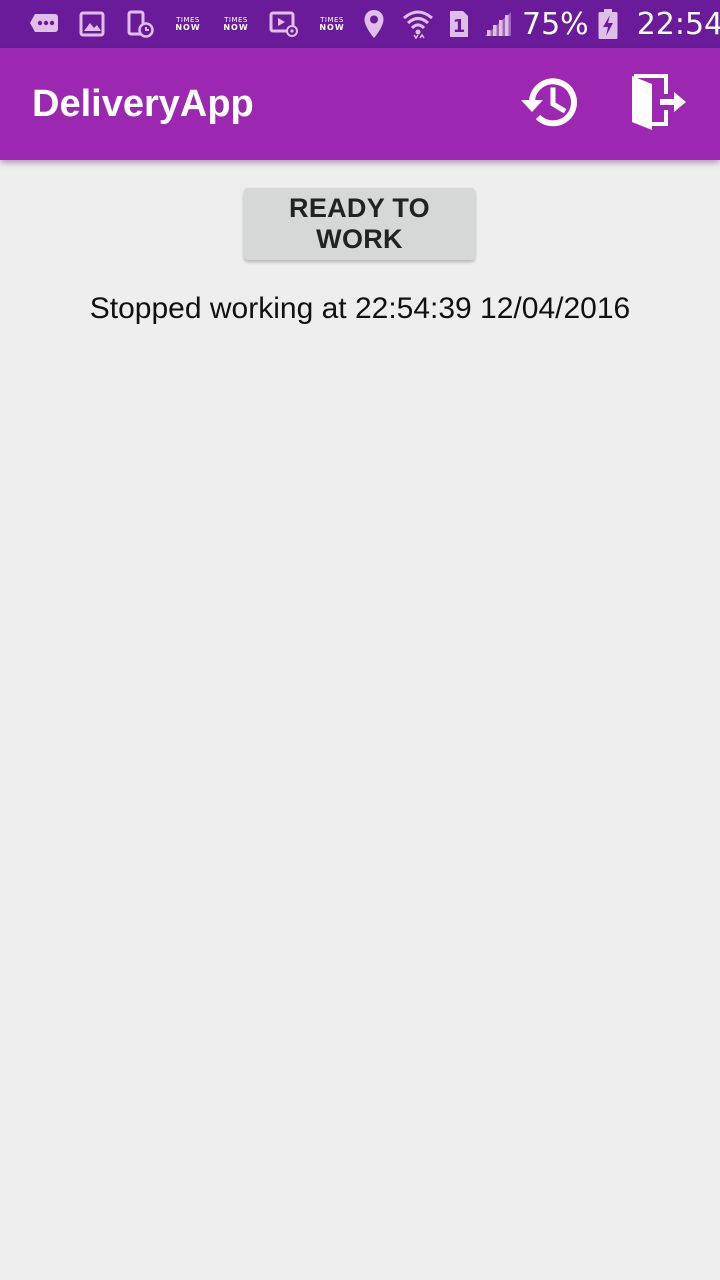 This screenshot has height=1280, width=720. What do you see at coordinates (498, 24) in the screenshot?
I see `signal-icon` at bounding box center [498, 24].